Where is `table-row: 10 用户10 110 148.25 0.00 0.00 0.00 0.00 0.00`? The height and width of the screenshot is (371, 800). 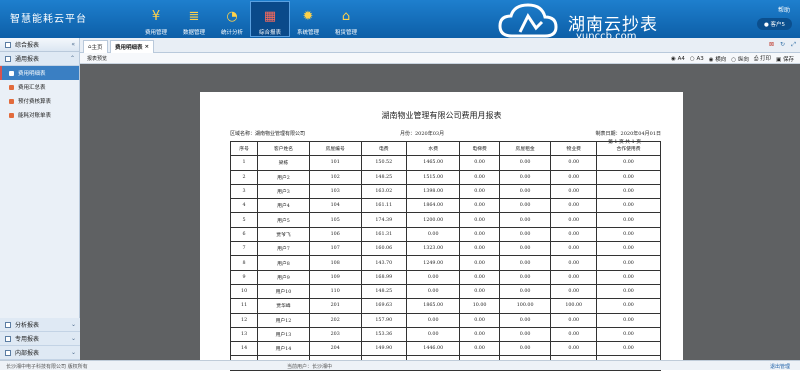
table-row: 10 用户10 110 148.25 0.00 0.00 0.00 0.00 0.00 is located at coordinates (445, 291).